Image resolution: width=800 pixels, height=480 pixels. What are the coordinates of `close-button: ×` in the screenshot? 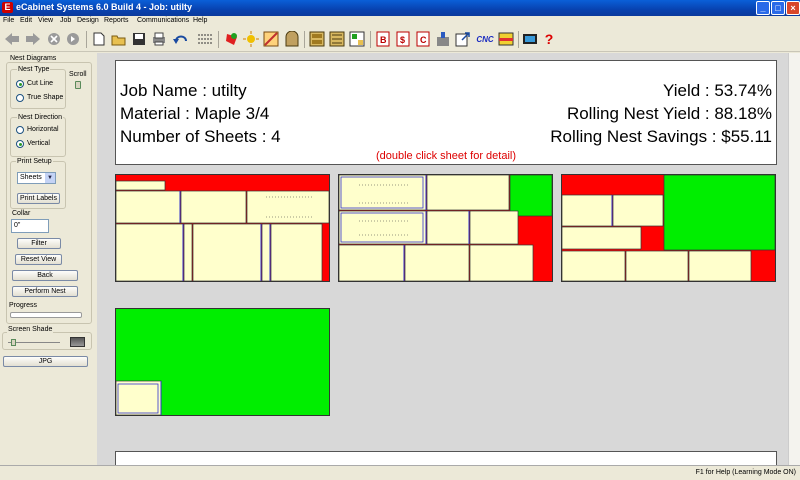 It's located at (793, 8).